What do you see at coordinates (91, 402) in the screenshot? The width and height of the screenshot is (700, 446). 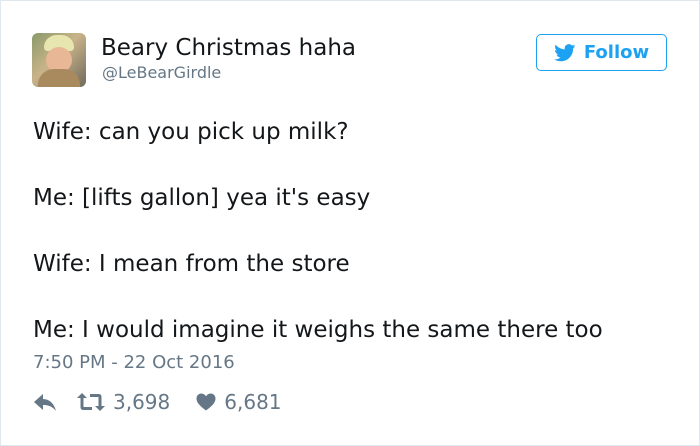 I see `retweet-icon` at bounding box center [91, 402].